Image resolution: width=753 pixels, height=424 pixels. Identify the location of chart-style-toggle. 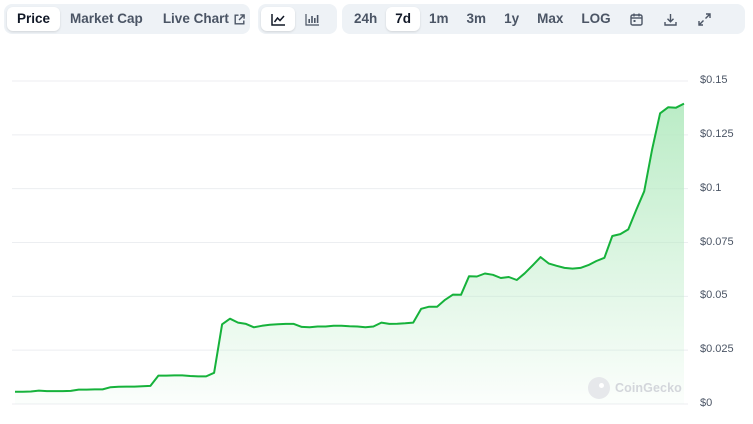
(297, 19).